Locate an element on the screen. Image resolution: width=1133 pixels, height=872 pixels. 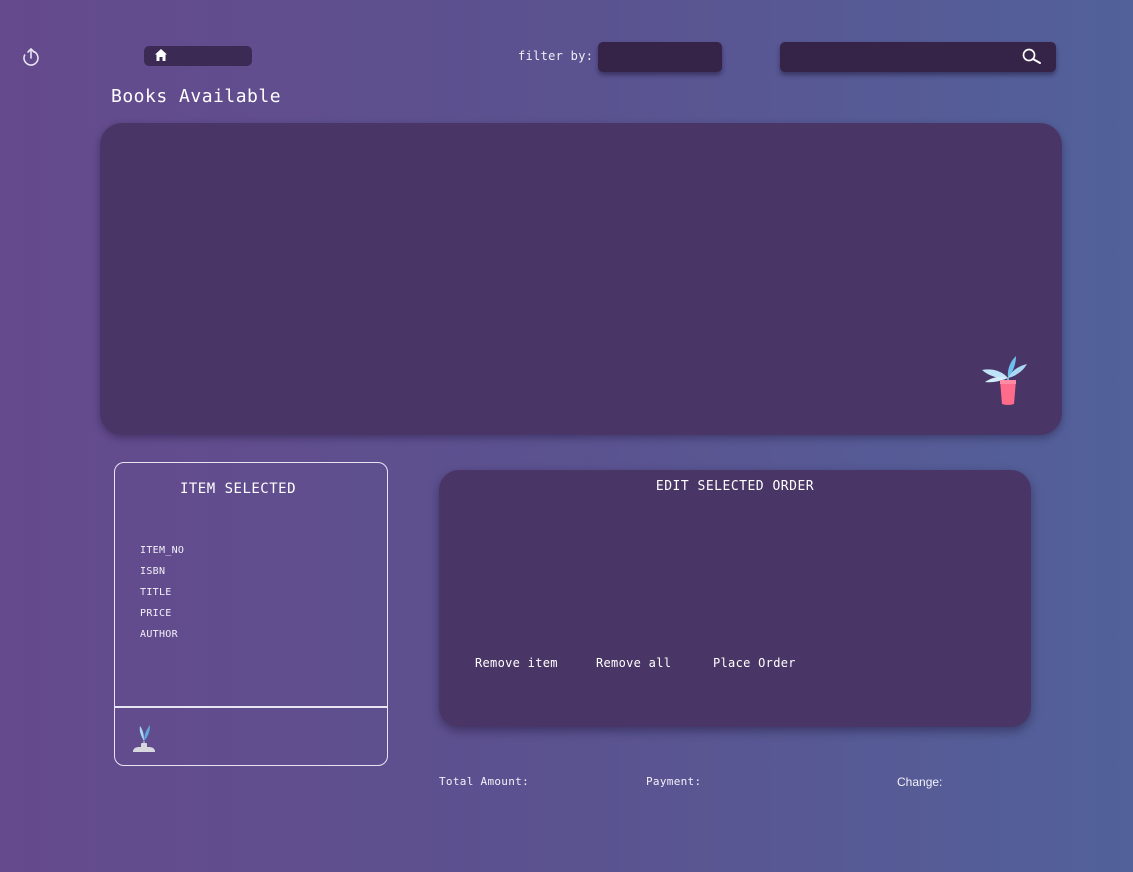
payment-label: Payment: is located at coordinates (674, 781).